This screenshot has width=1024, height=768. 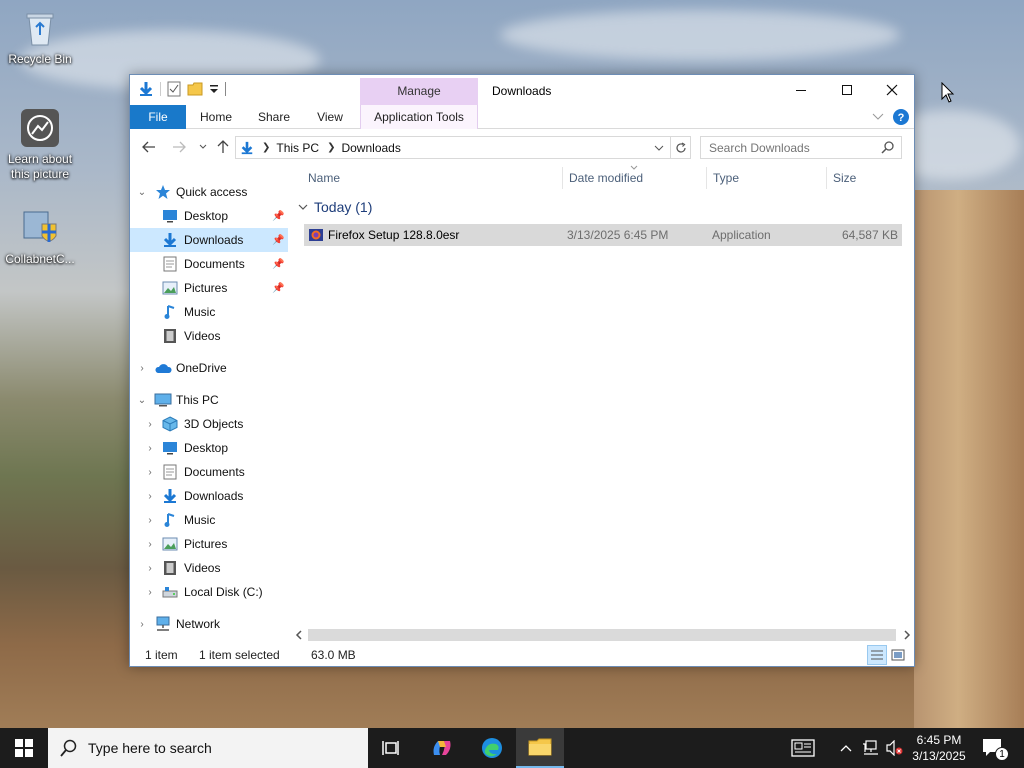 I want to click on column-header-date: Date modified, so click(x=606, y=178).